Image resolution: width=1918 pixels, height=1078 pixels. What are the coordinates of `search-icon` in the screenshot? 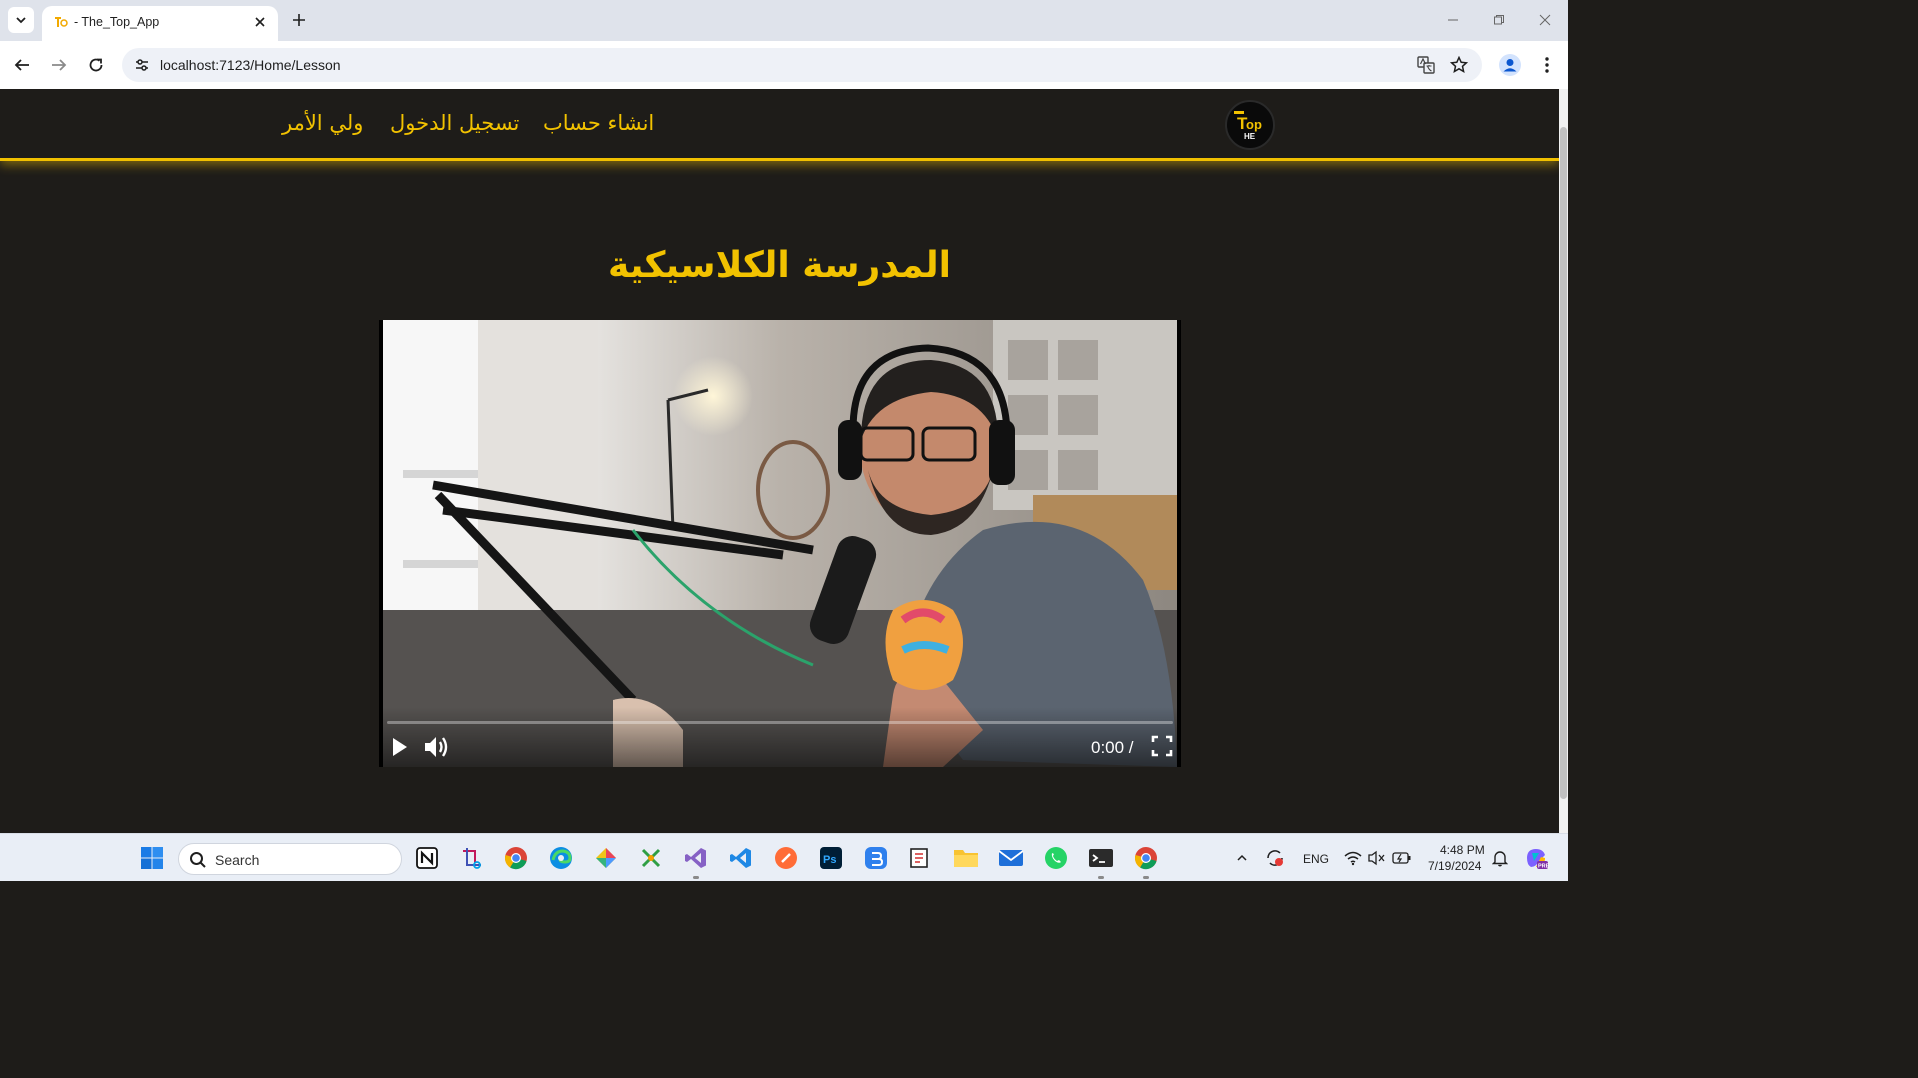 It's located at (198, 860).